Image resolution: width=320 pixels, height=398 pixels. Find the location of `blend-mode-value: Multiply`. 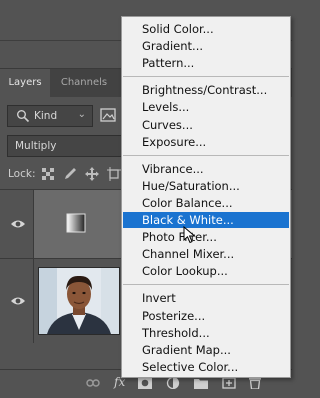

blend-mode-value: Multiply is located at coordinates (36, 146).